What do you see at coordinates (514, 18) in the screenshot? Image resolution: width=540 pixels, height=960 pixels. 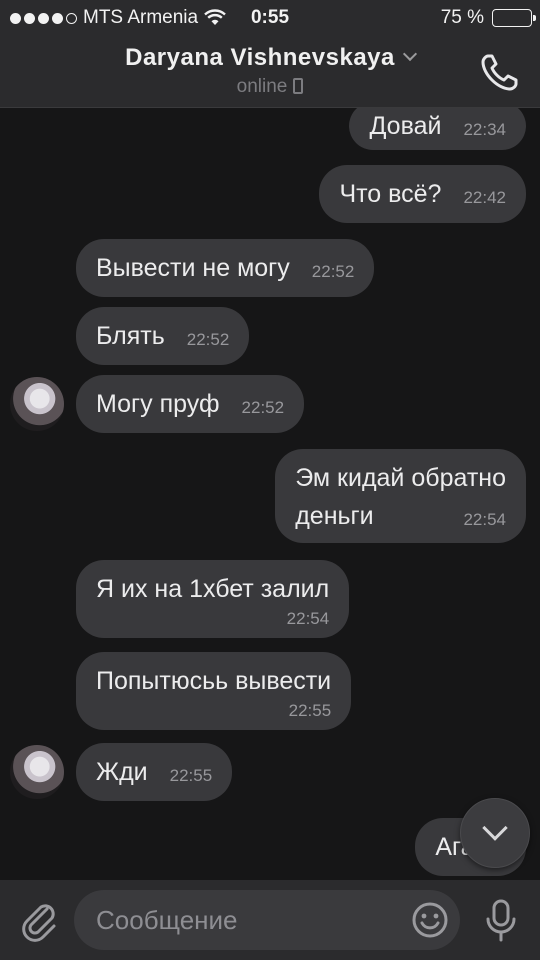 I see `battery-icon` at bounding box center [514, 18].